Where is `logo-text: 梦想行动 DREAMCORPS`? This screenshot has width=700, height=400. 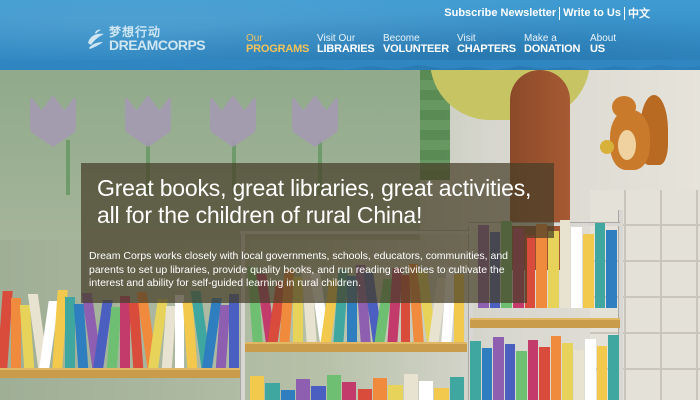 logo-text: 梦想行动 DREAMCORPS is located at coordinates (157, 39).